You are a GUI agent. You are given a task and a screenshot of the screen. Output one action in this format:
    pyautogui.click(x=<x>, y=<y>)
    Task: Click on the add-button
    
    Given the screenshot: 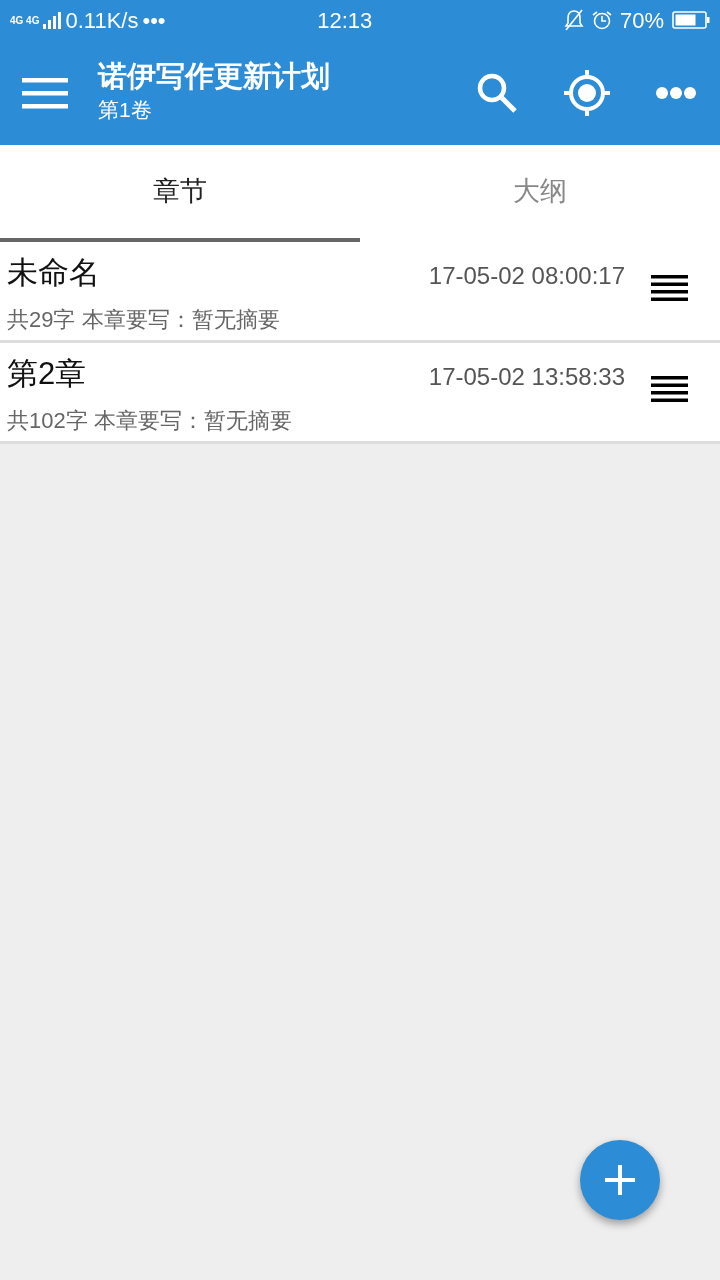 What is the action you would take?
    pyautogui.click(x=620, y=1180)
    